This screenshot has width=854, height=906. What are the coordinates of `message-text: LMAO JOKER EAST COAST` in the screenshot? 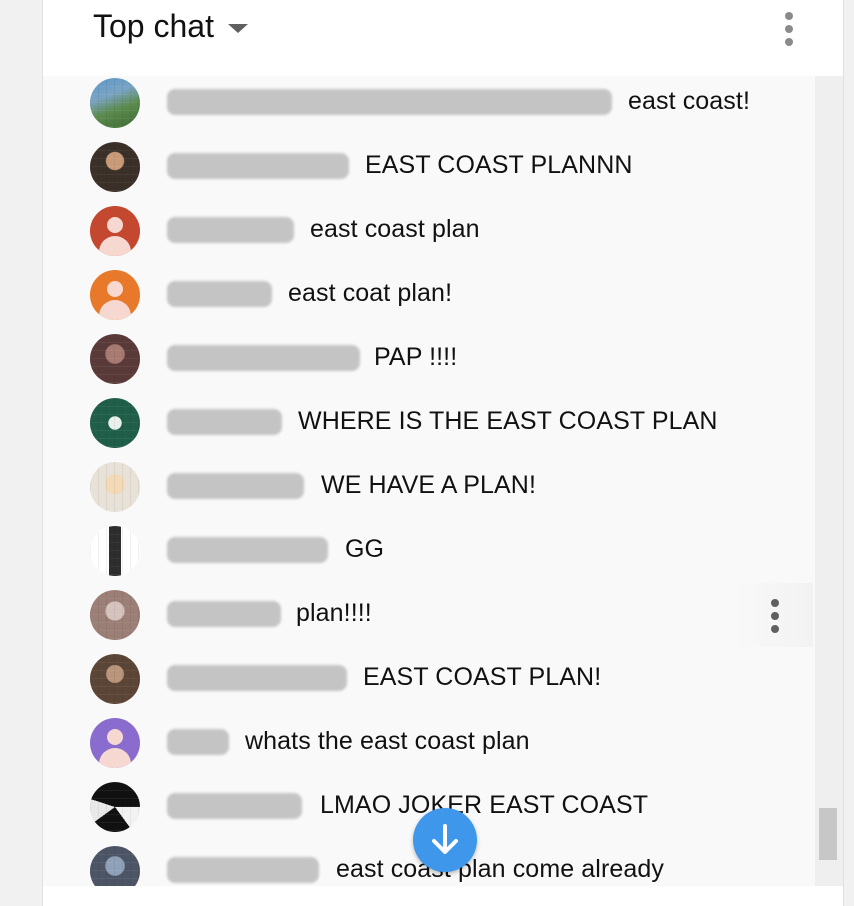 It's located at (484, 805).